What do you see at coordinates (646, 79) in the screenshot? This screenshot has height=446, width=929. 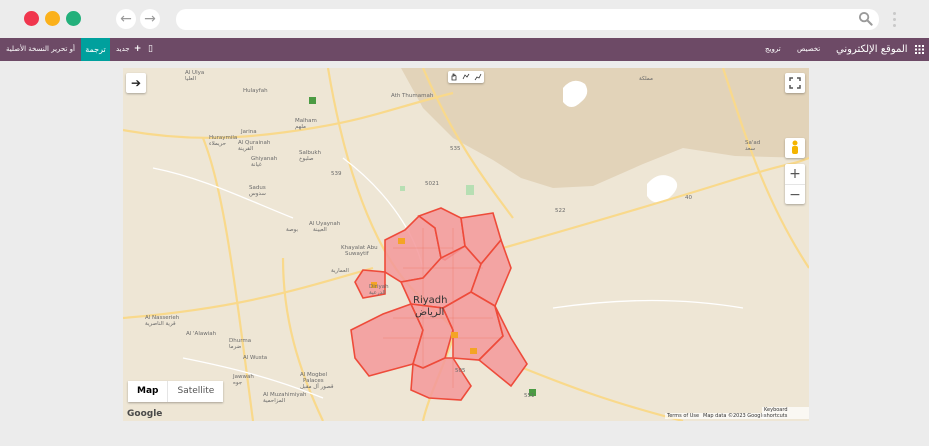 I see `place-label: مملكة` at bounding box center [646, 79].